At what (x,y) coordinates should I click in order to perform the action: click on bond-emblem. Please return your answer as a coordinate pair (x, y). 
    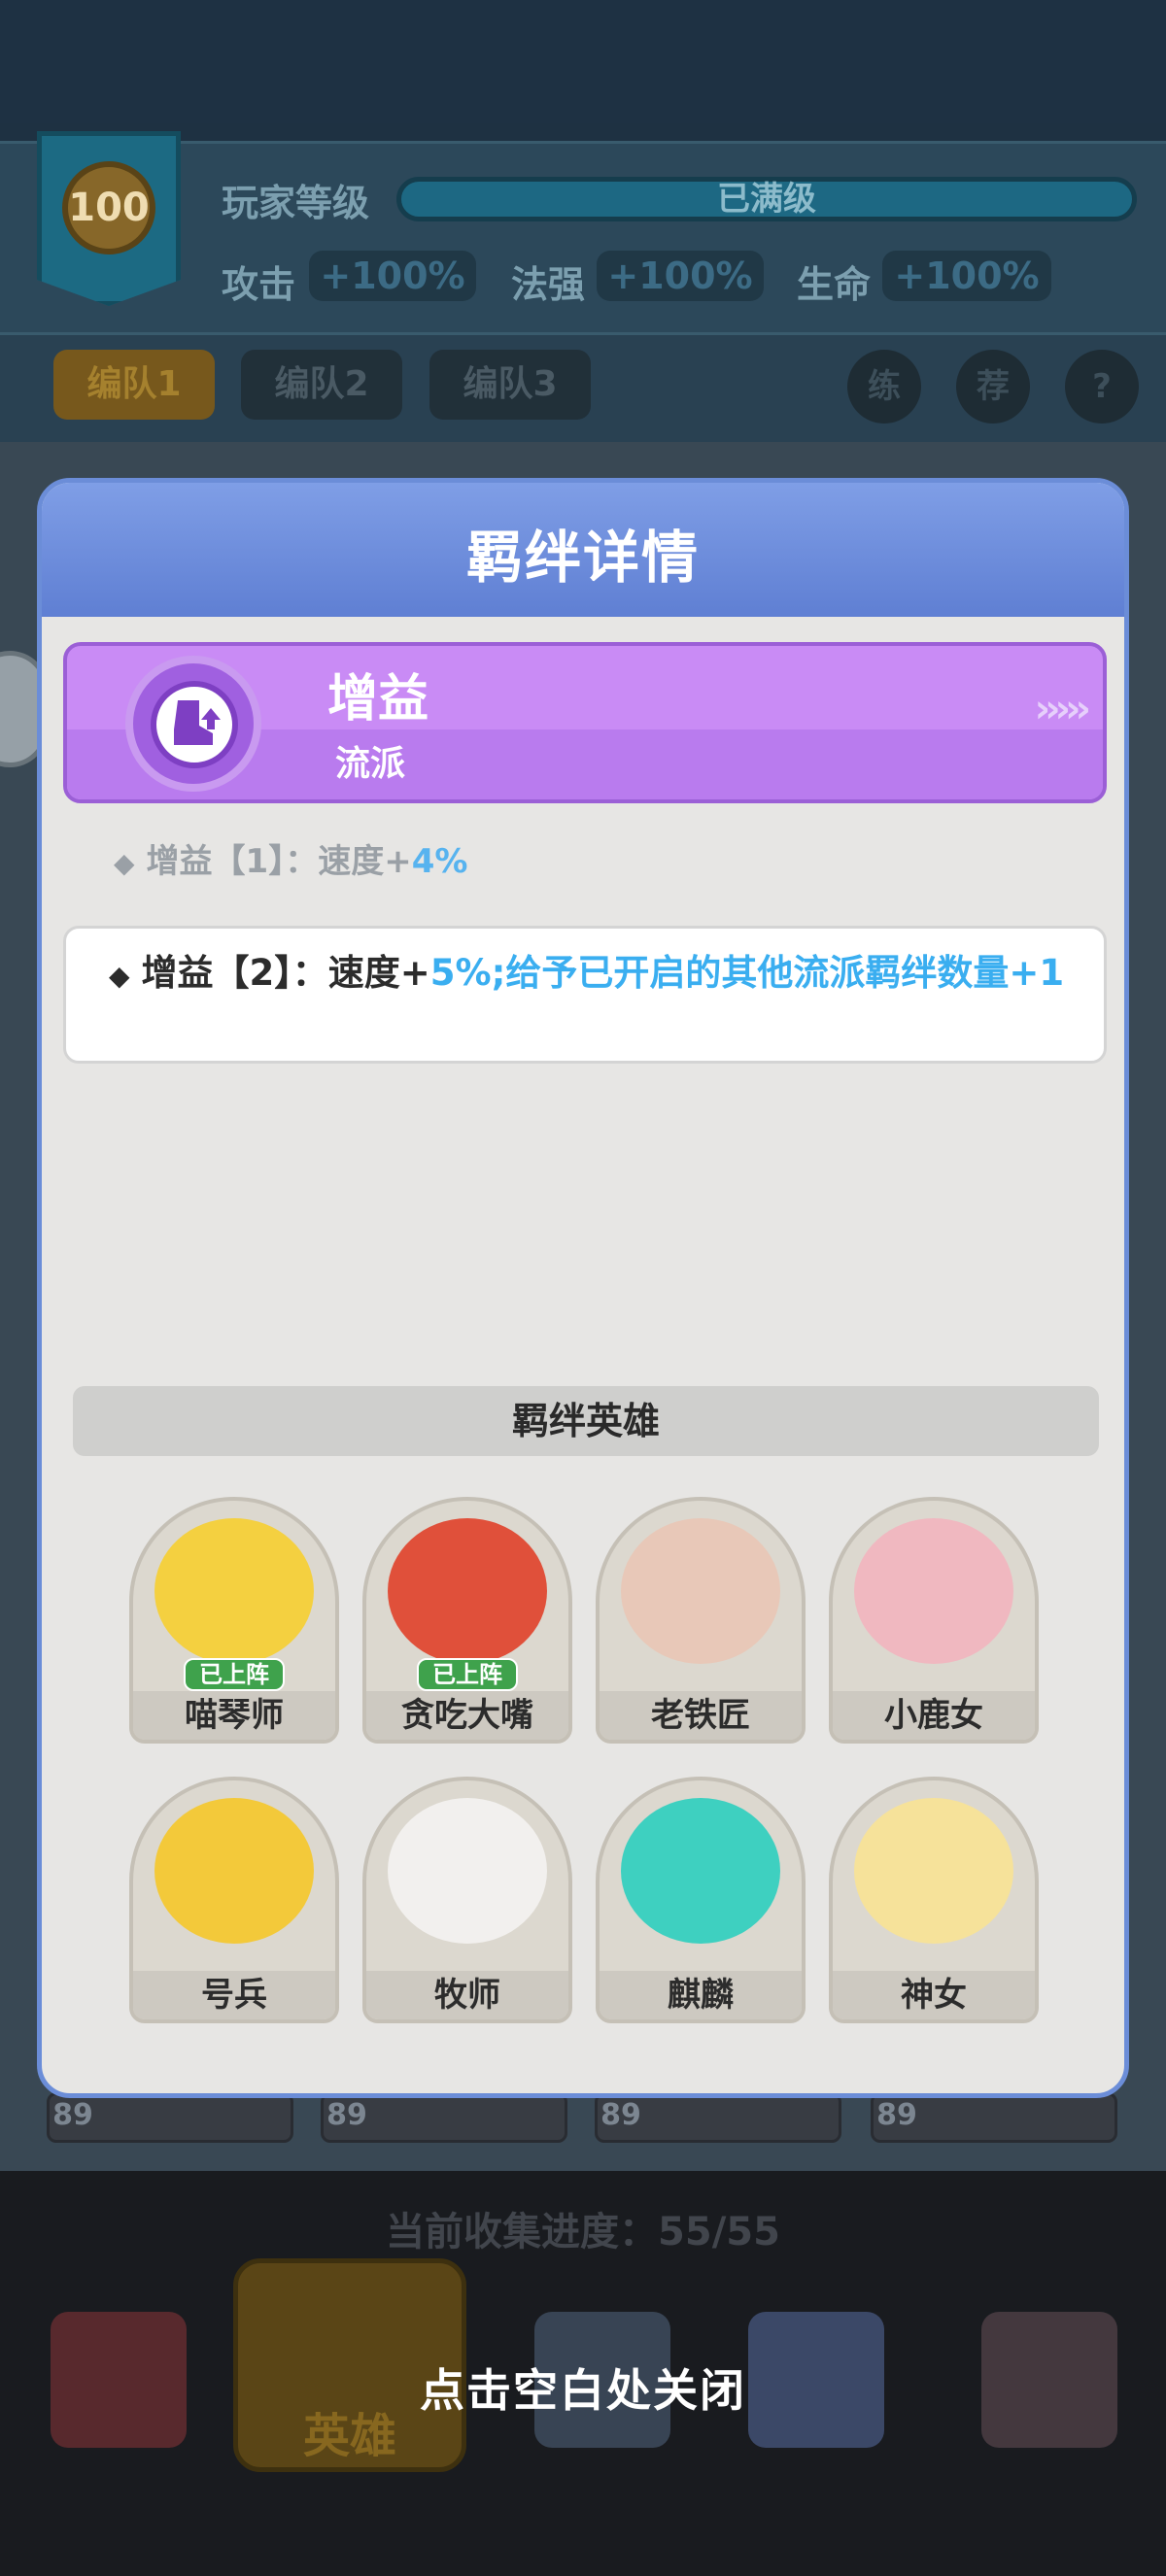
    Looking at the image, I should click on (193, 724).